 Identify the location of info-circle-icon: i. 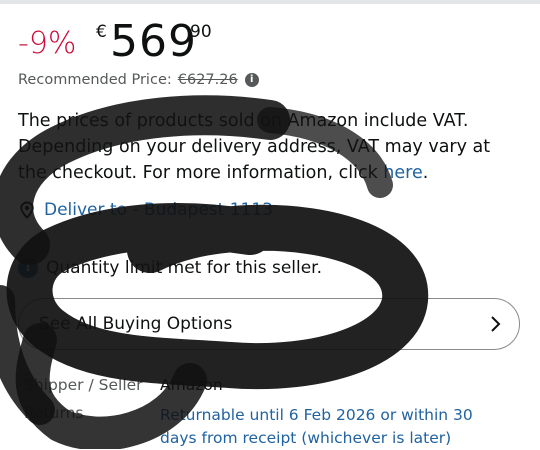
(251, 80).